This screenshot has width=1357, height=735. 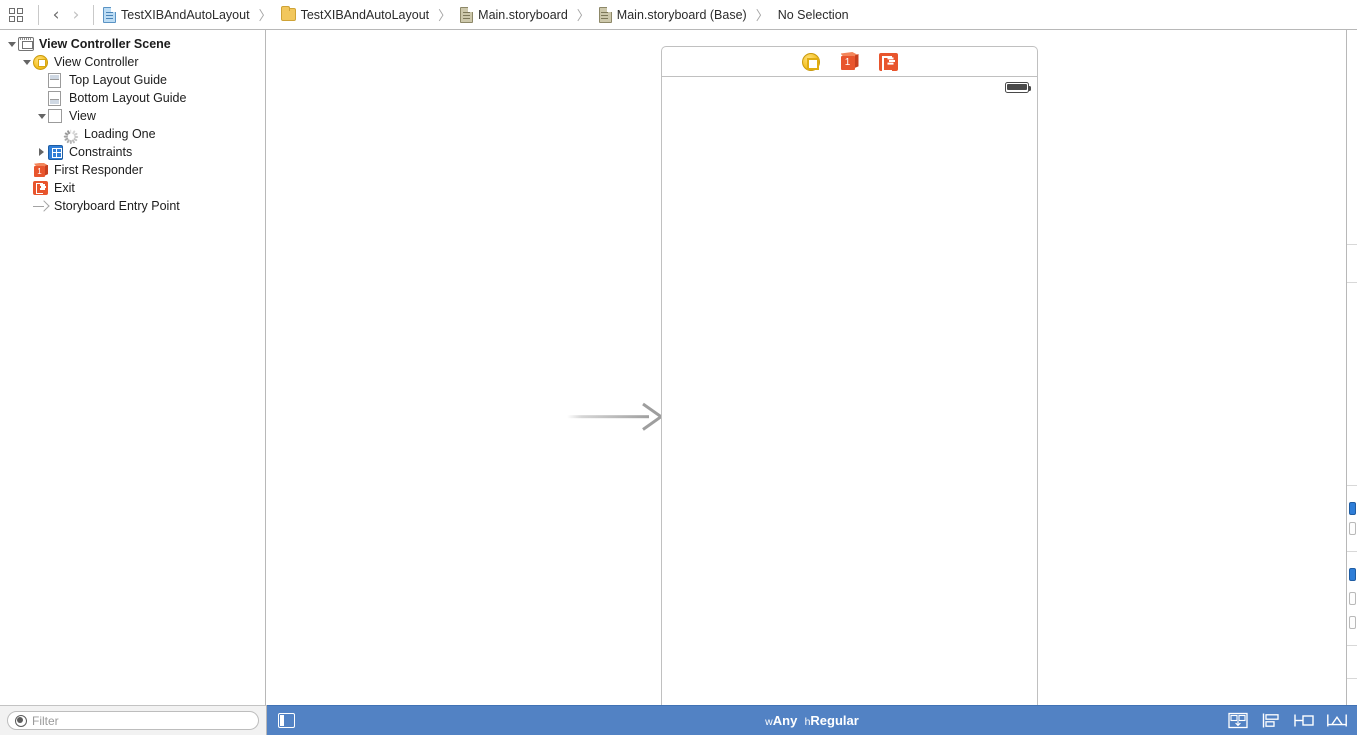 I want to click on trait-height-value: Regular, so click(x=834, y=720).